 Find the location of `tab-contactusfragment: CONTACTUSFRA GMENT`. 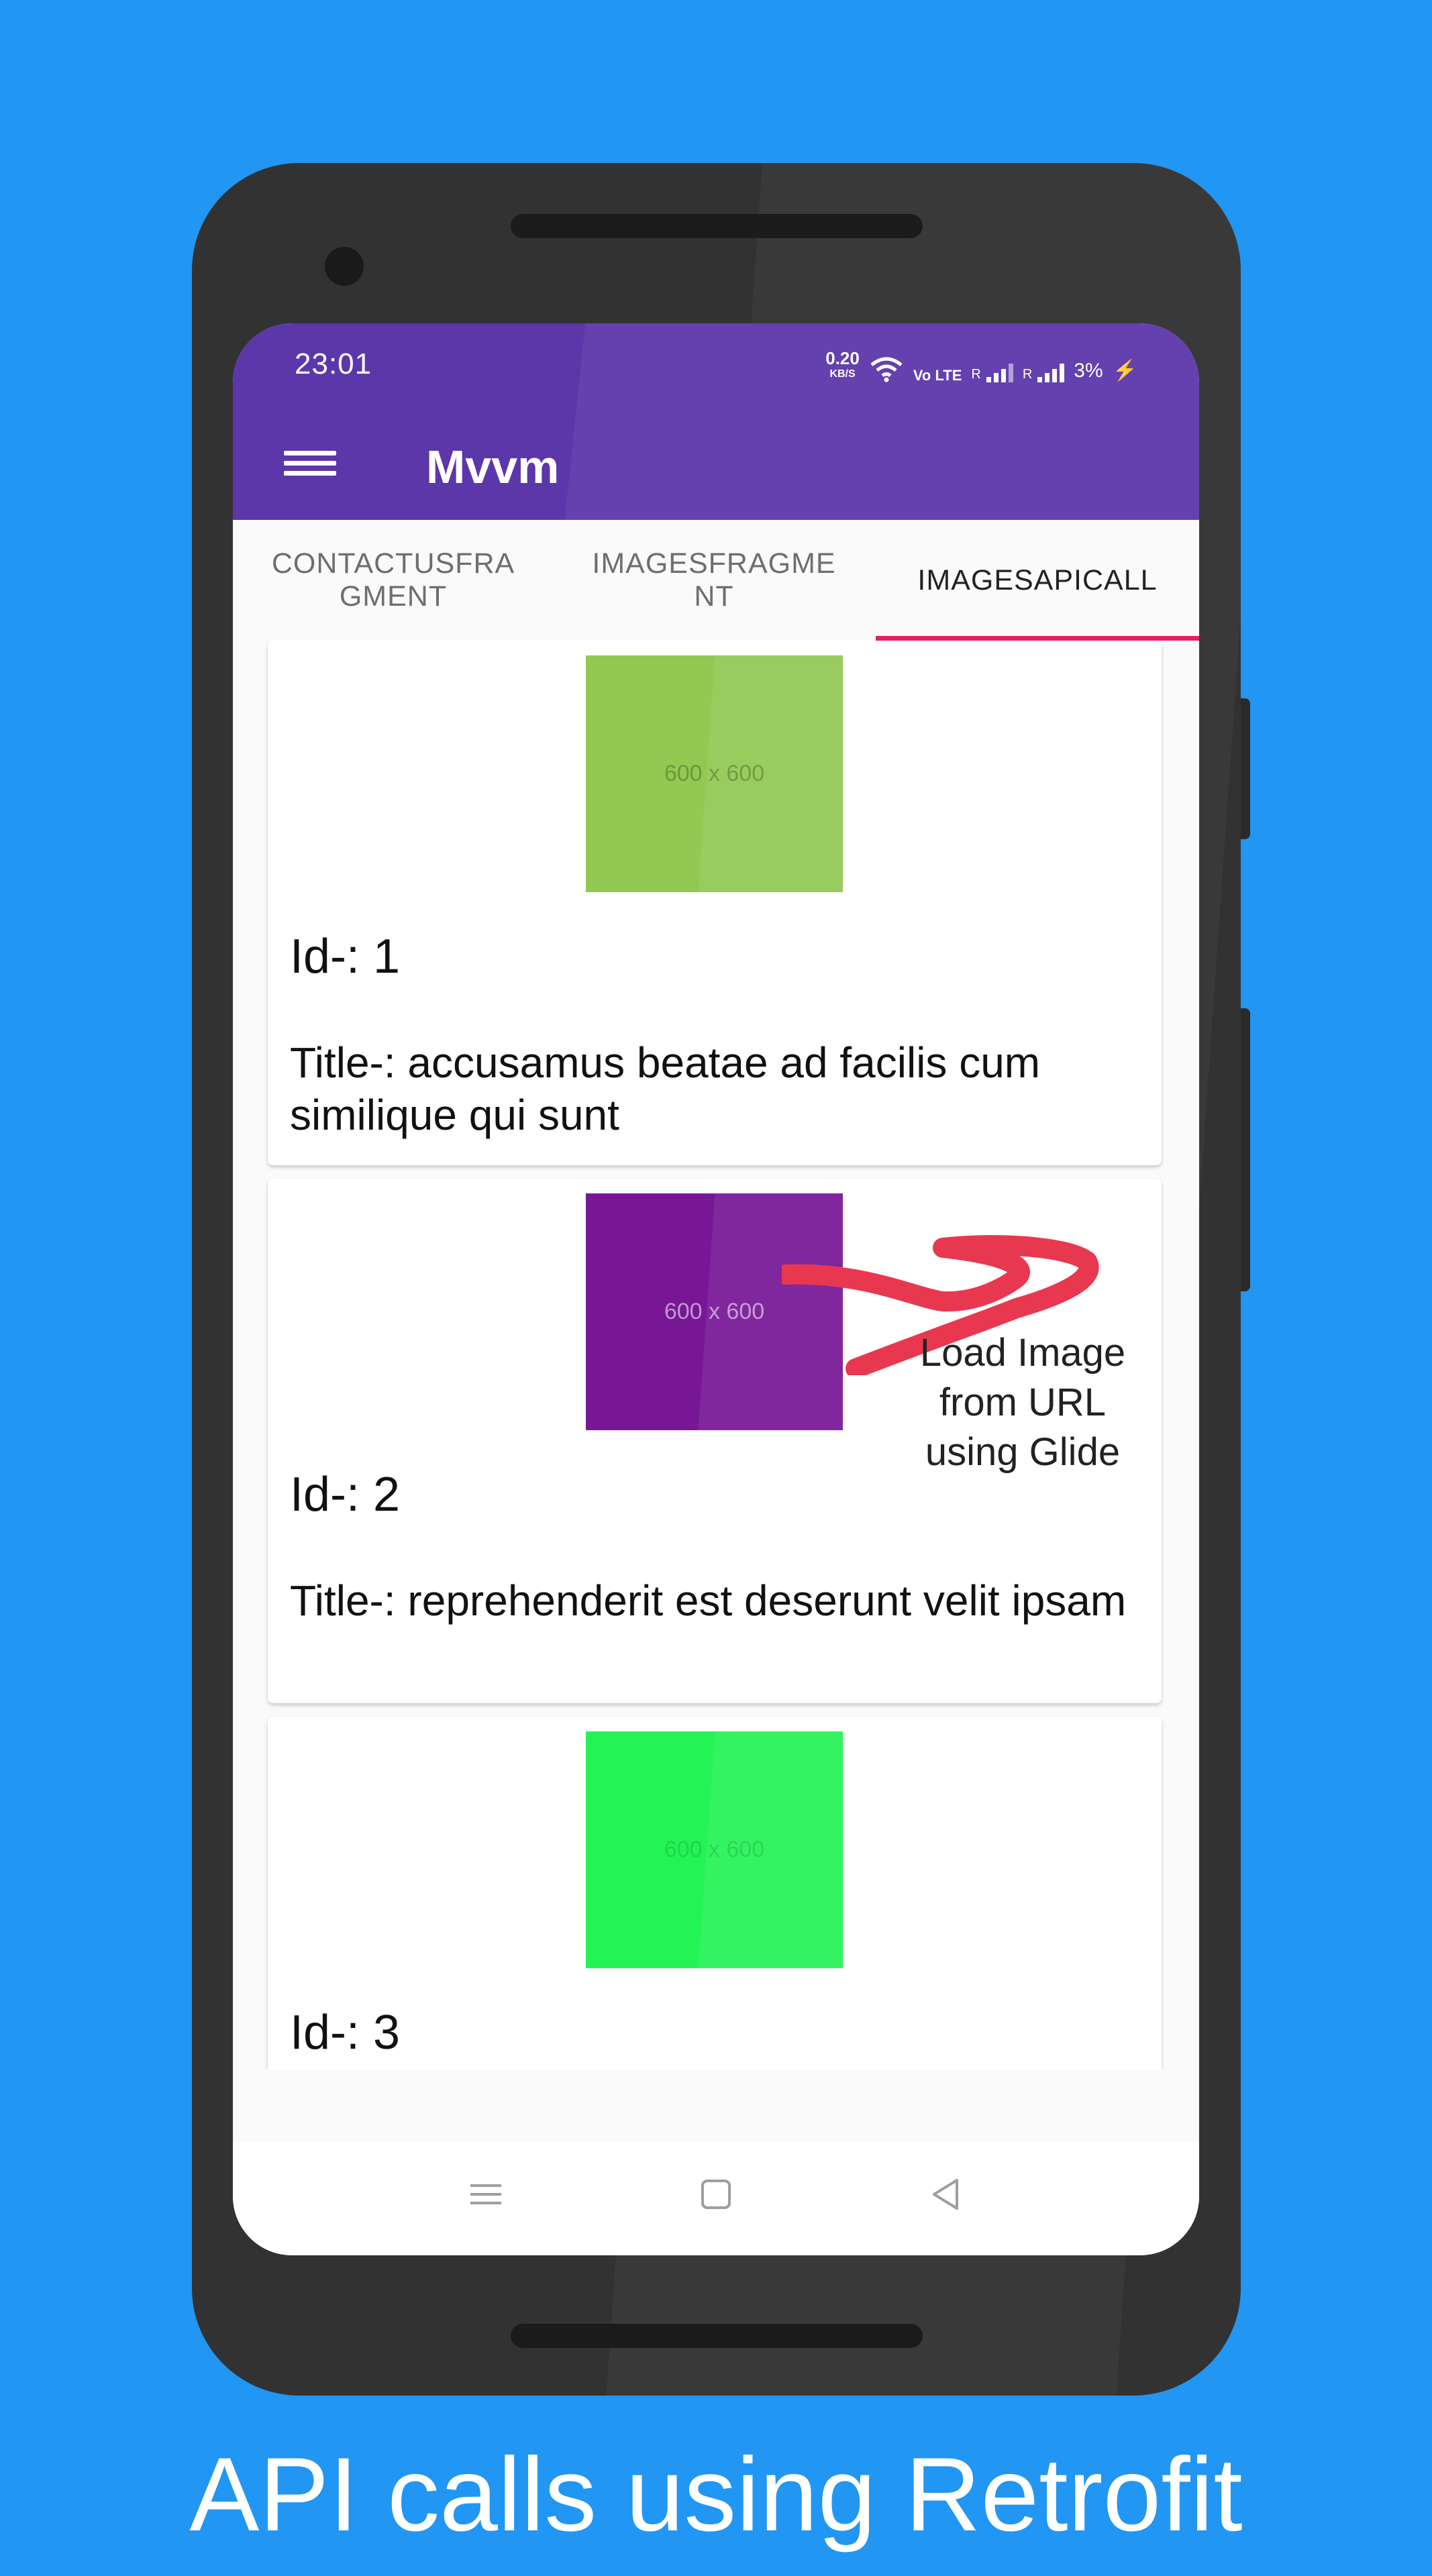

tab-contactusfragment: CONTACTUSFRA GMENT is located at coordinates (393, 580).